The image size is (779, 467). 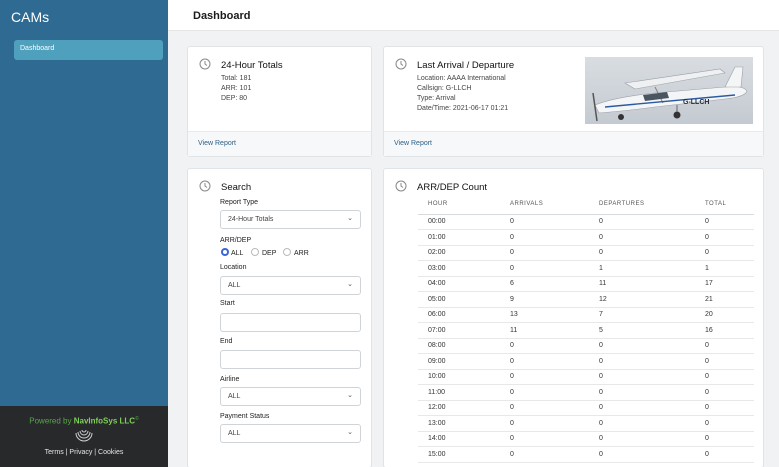 I want to click on table-cell: 06:00, so click(x=459, y=315).